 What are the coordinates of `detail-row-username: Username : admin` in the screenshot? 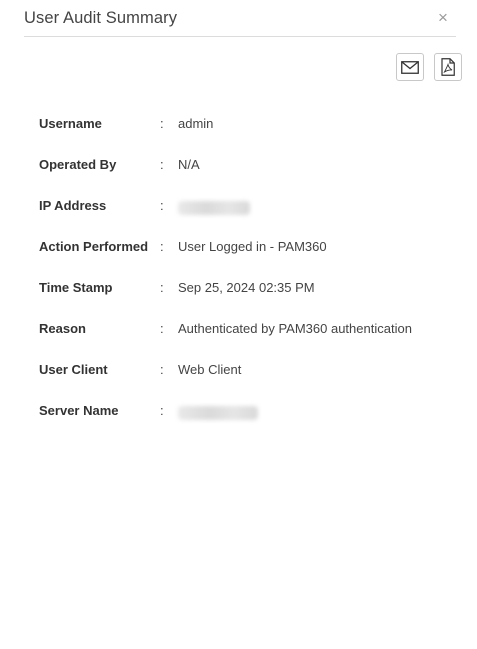 It's located at (249, 133).